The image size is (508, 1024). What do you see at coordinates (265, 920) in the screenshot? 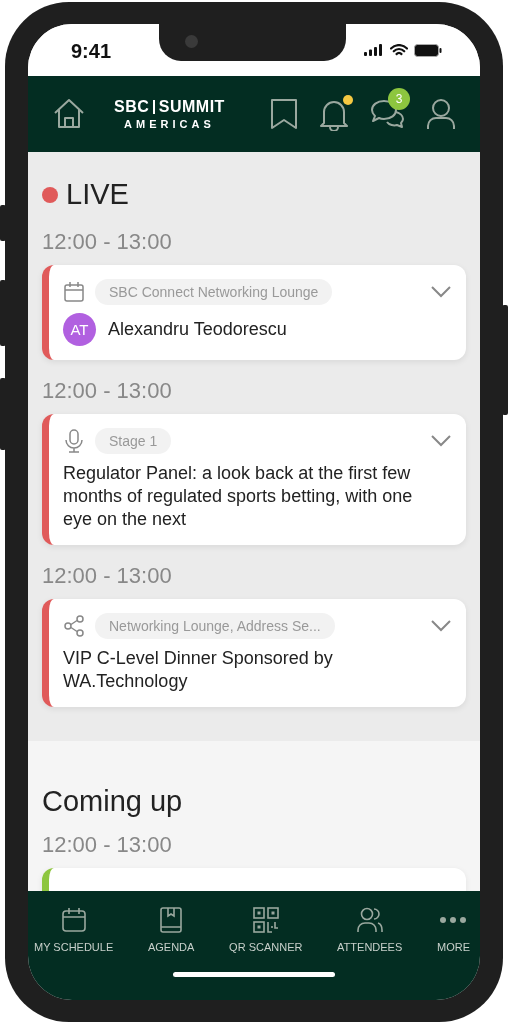
I see `qr-code-icon` at bounding box center [265, 920].